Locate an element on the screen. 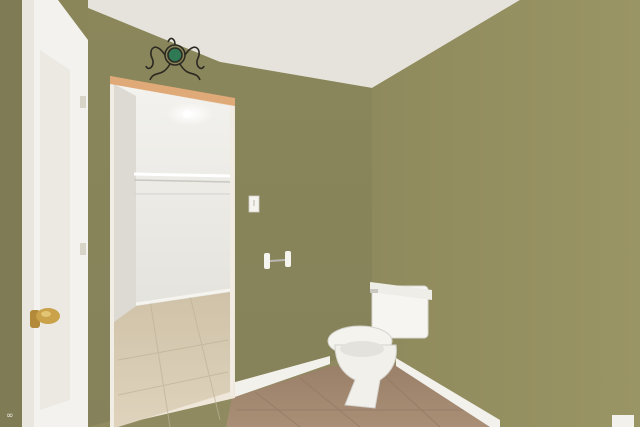 The width and height of the screenshot is (640, 427). switch-toggle is located at coordinates (254, 203).